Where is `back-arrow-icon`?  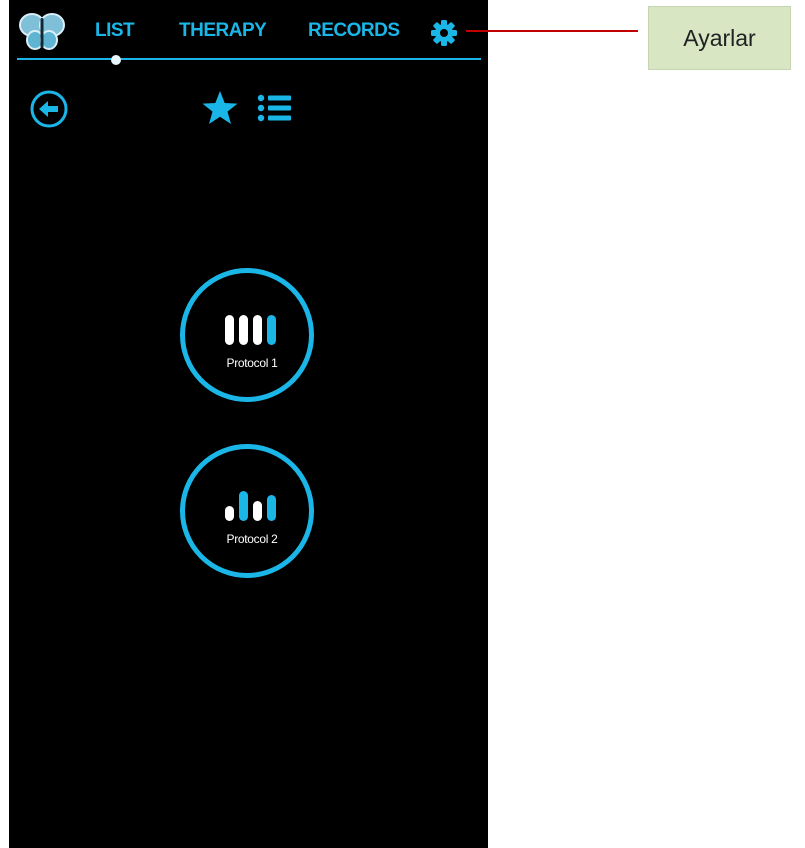
back-arrow-icon is located at coordinates (49, 109).